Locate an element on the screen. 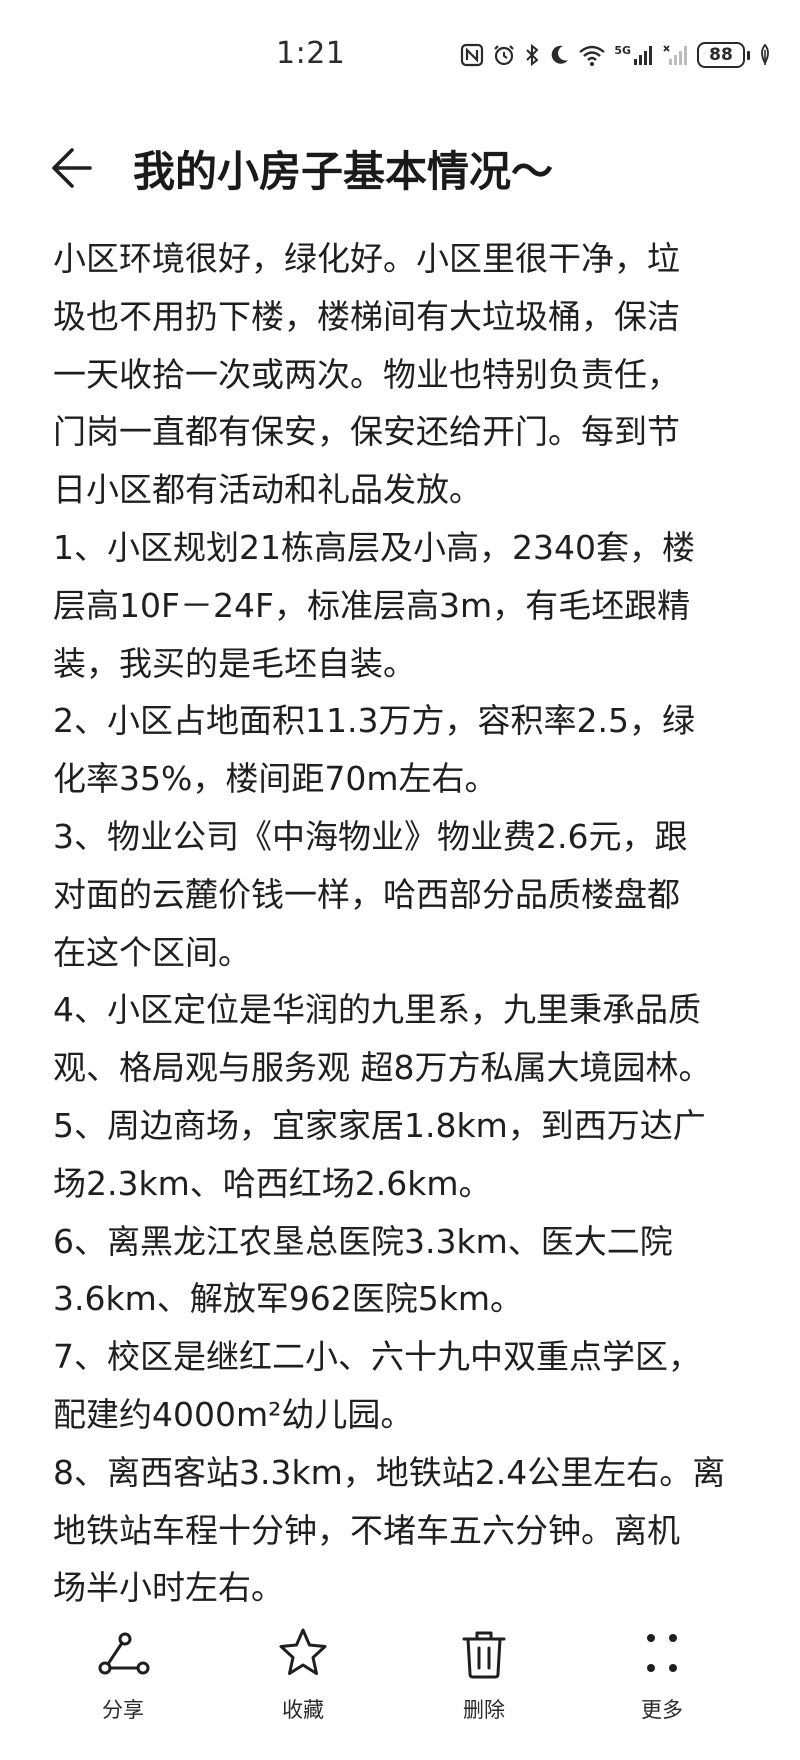 The image size is (800, 1760). wifi-icon is located at coordinates (592, 55).